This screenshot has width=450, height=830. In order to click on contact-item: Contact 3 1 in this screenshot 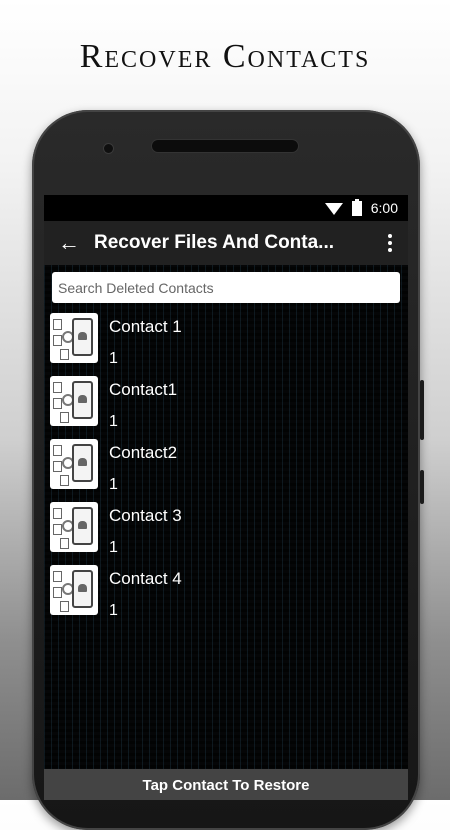, I will do `click(226, 531)`.